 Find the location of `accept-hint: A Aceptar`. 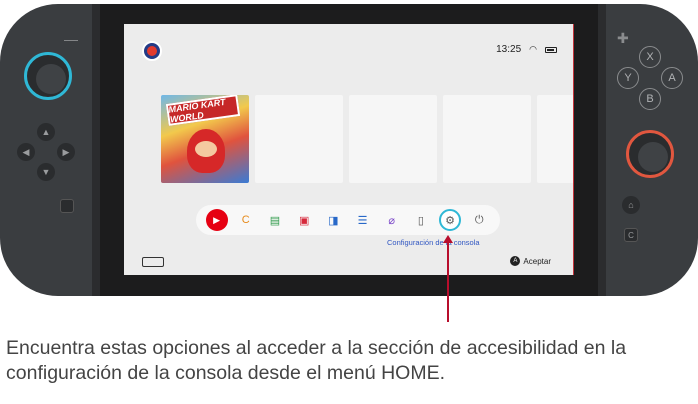

accept-hint: A Aceptar is located at coordinates (530, 261).